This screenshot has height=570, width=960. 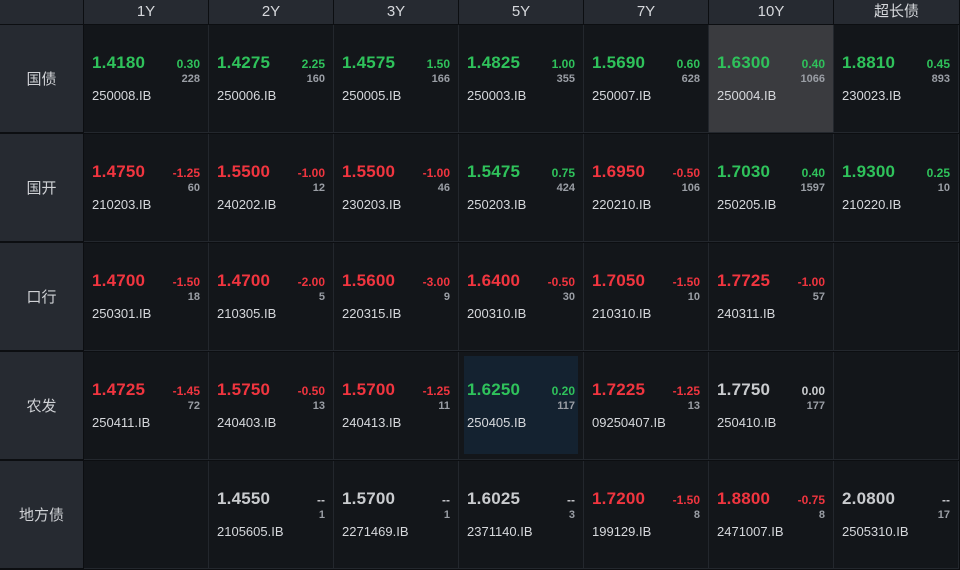 What do you see at coordinates (244, 389) in the screenshot?
I see `yield-price: 1.5750` at bounding box center [244, 389].